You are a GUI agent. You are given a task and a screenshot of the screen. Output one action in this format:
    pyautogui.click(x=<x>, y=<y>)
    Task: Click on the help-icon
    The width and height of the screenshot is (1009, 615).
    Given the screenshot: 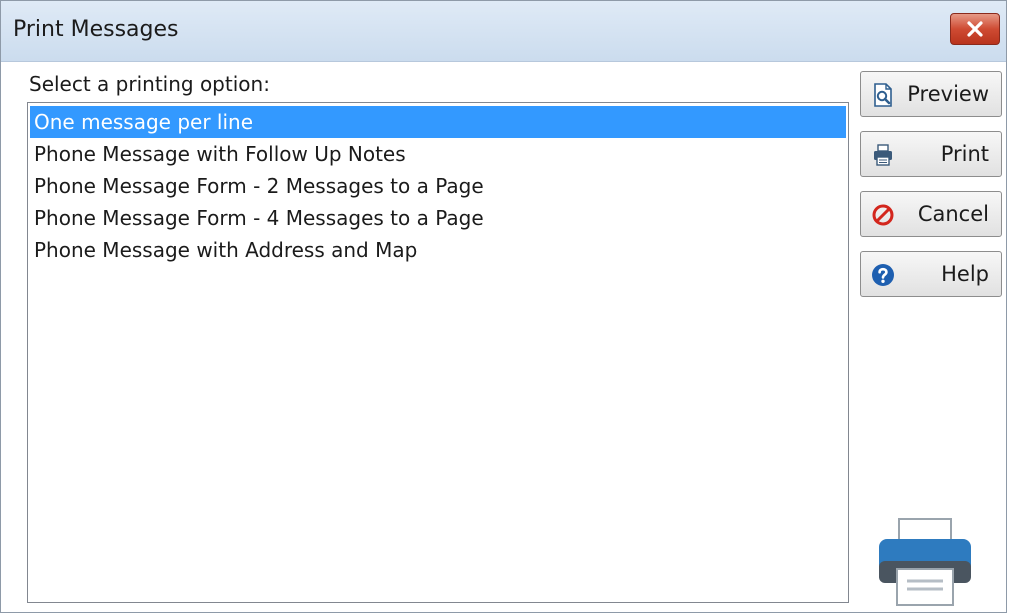 What is the action you would take?
    pyautogui.click(x=883, y=275)
    